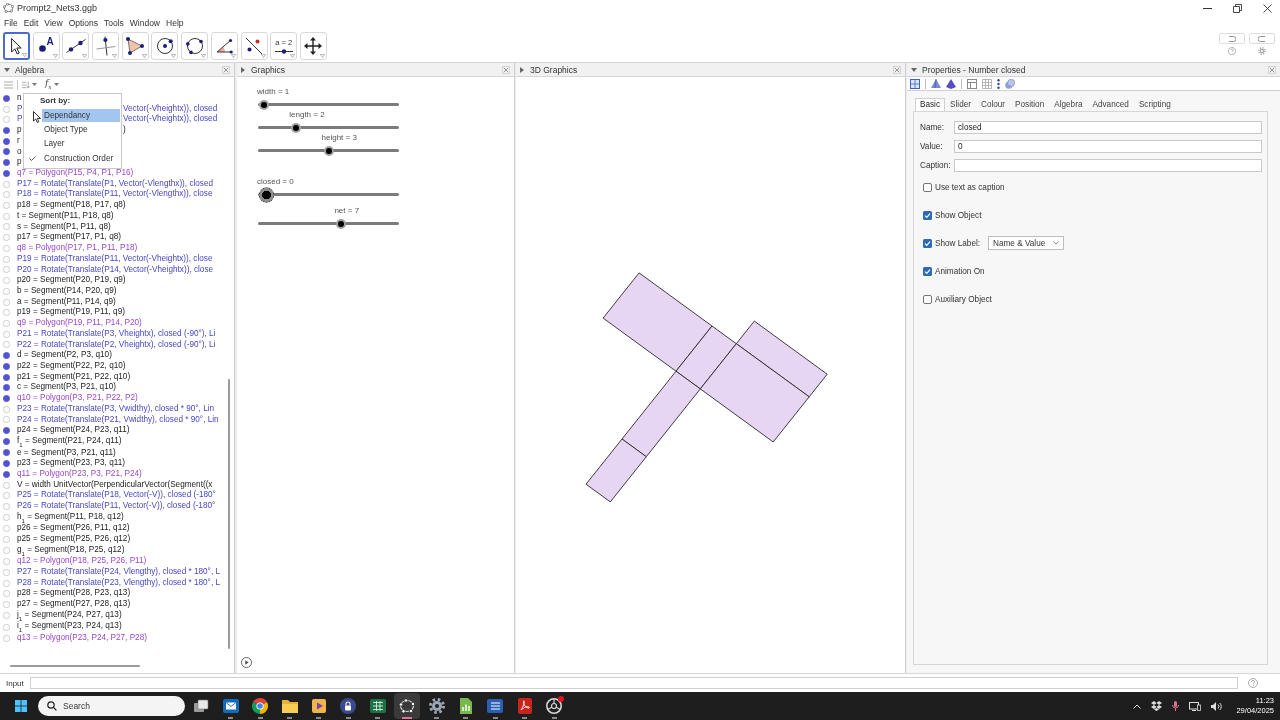  I want to click on algebra-entry: j$_{1}$ = Segment(P24, P27, q13), so click(69, 615).